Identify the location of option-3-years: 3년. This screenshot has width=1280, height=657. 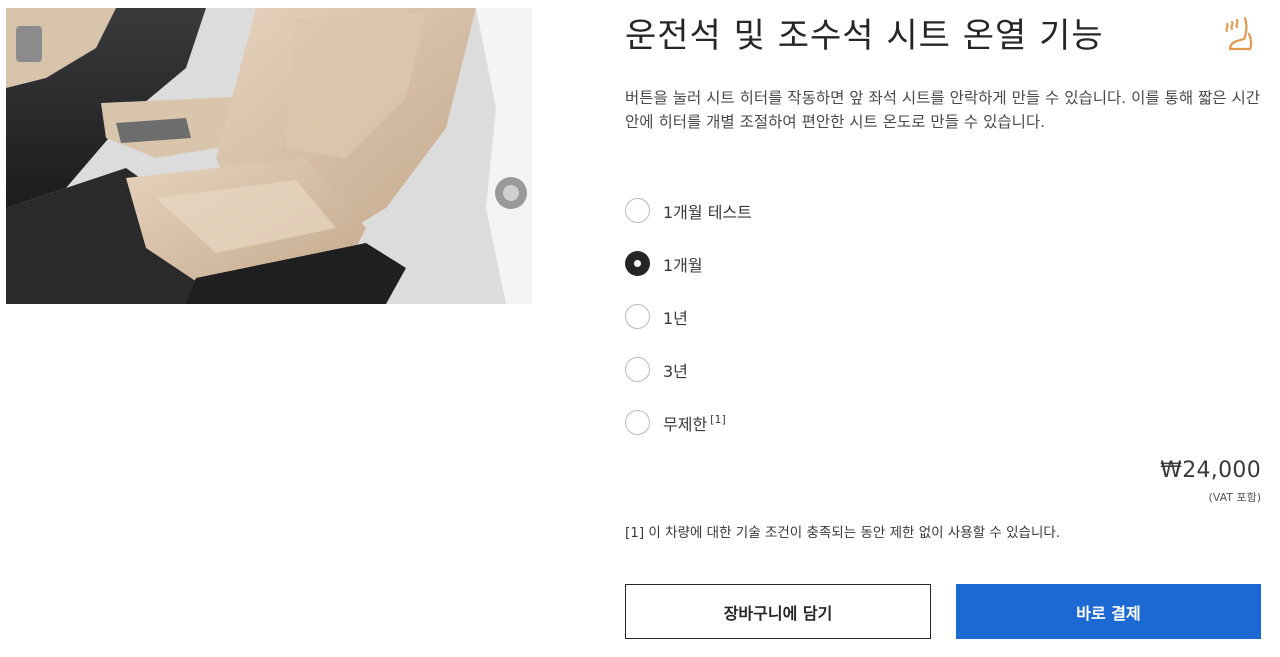
(688, 369).